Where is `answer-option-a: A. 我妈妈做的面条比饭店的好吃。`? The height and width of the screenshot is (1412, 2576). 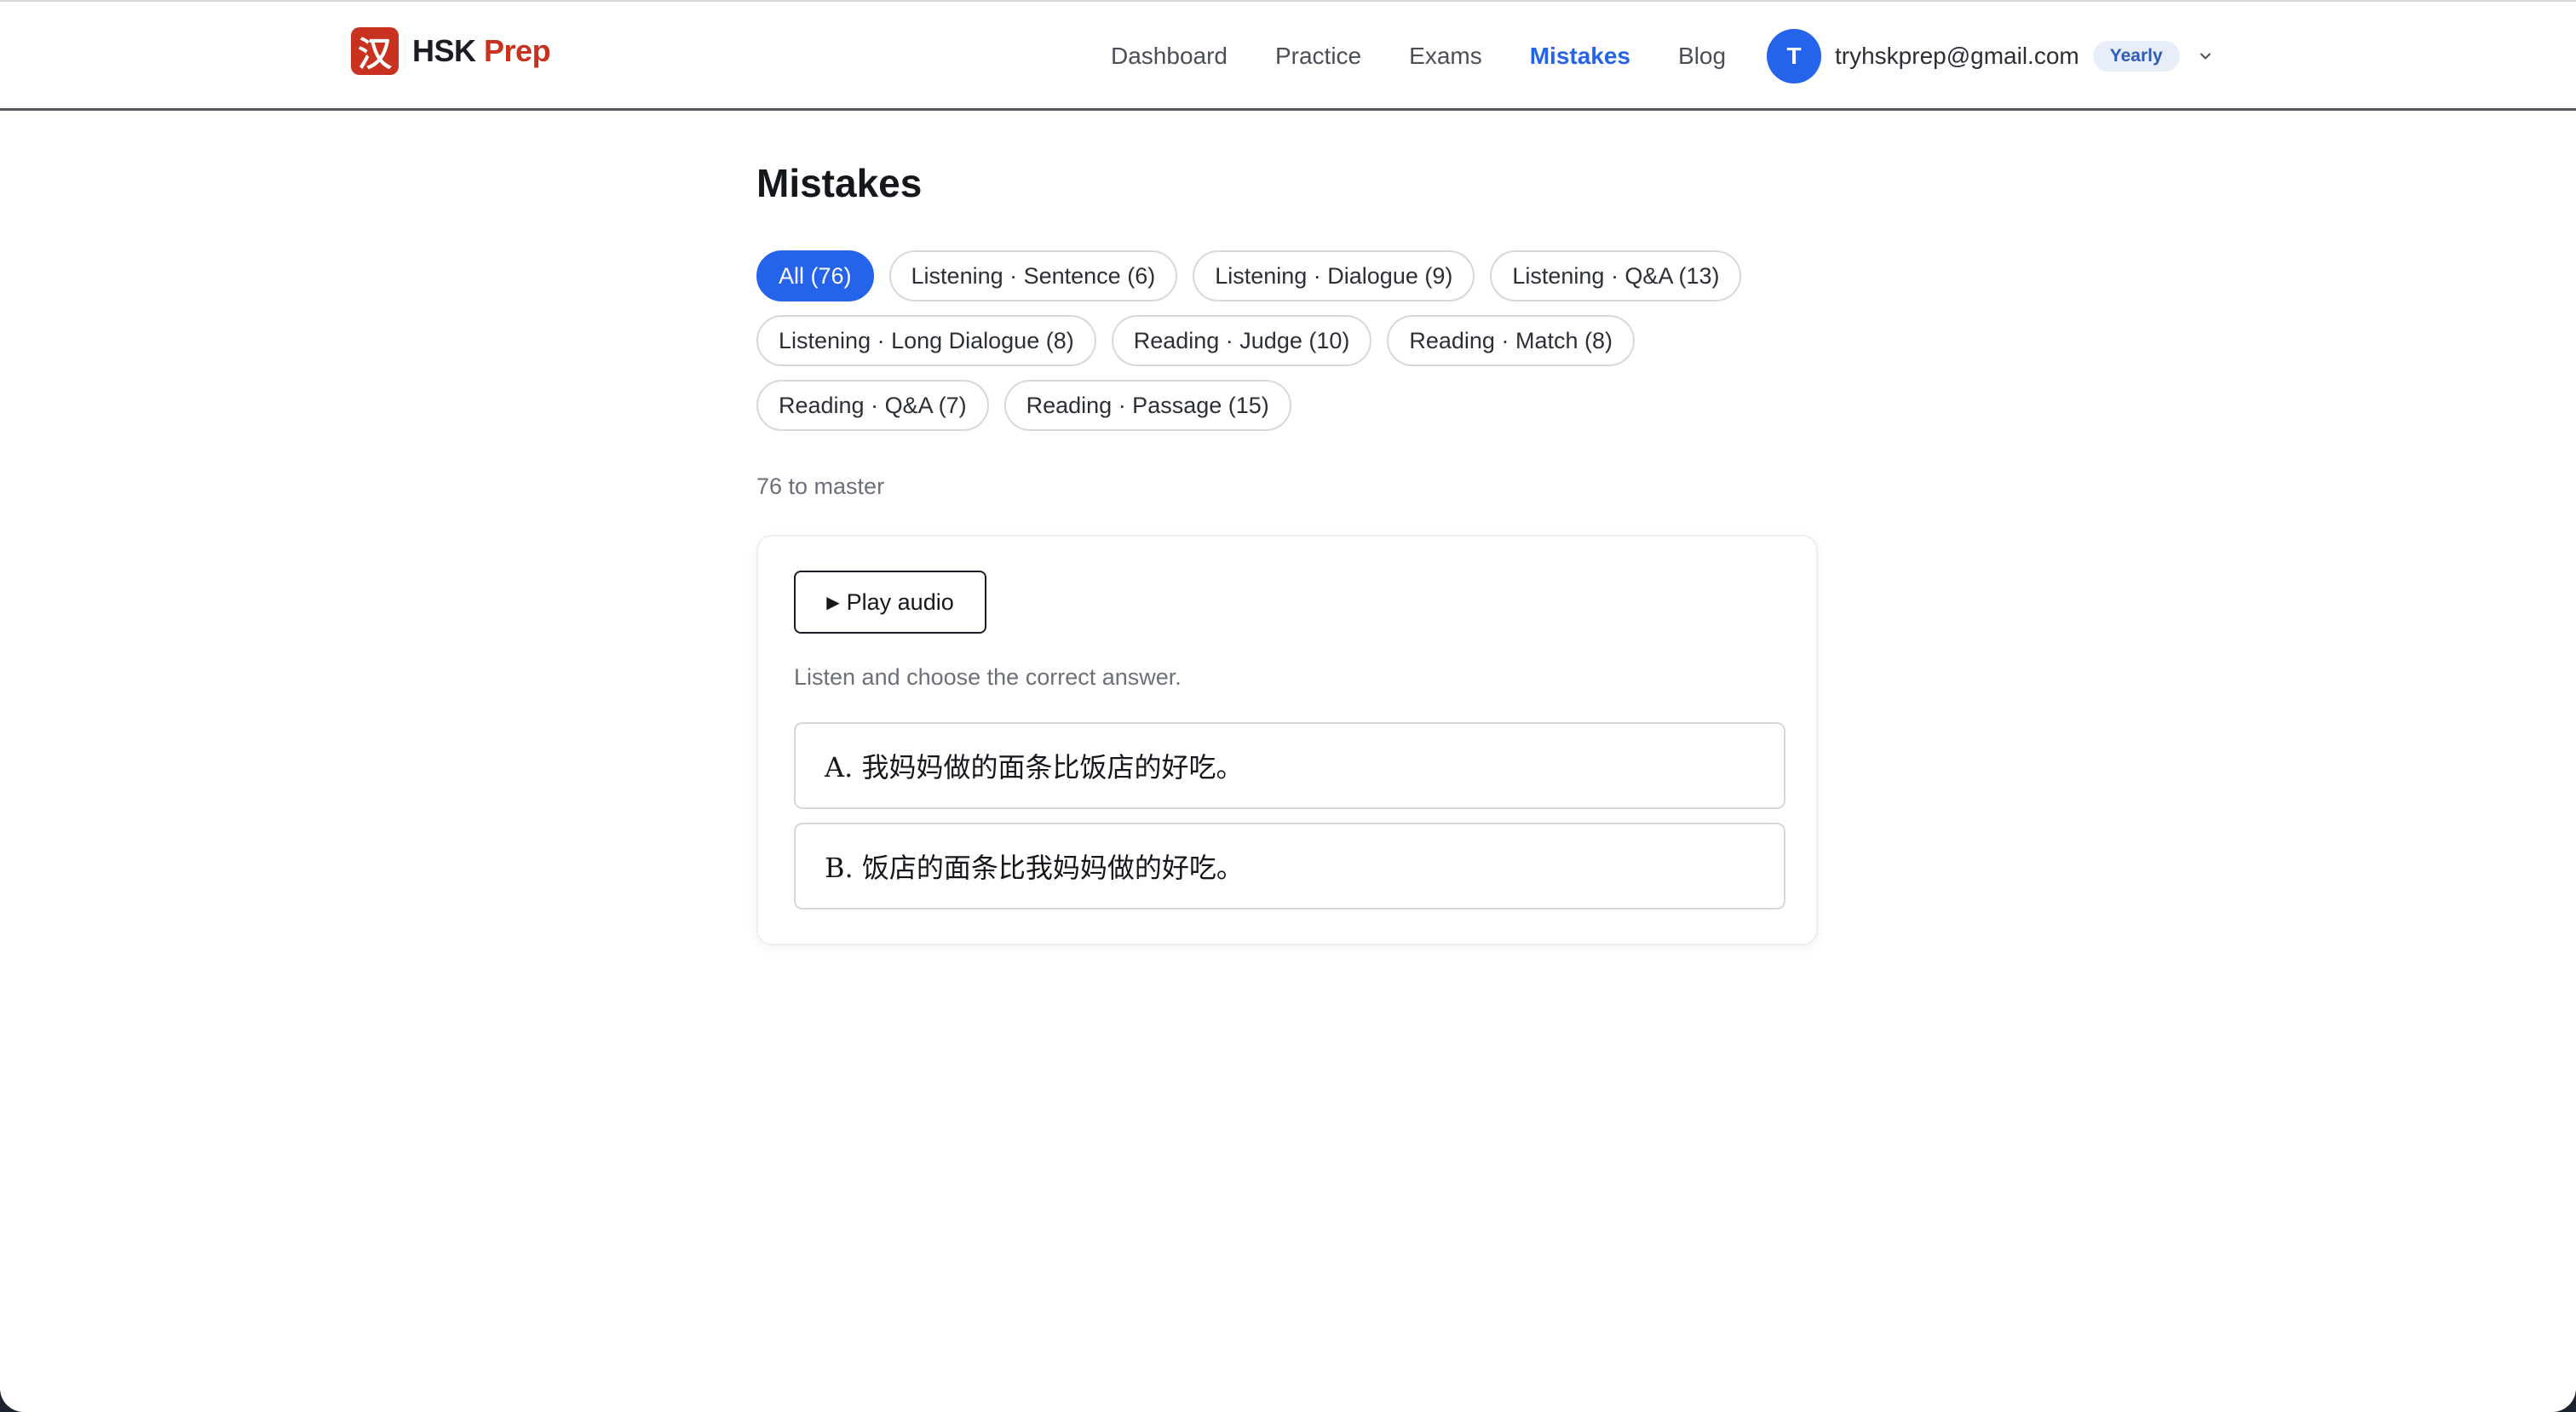 answer-option-a: A. 我妈妈做的面条比饭店的好吃。 is located at coordinates (1289, 765).